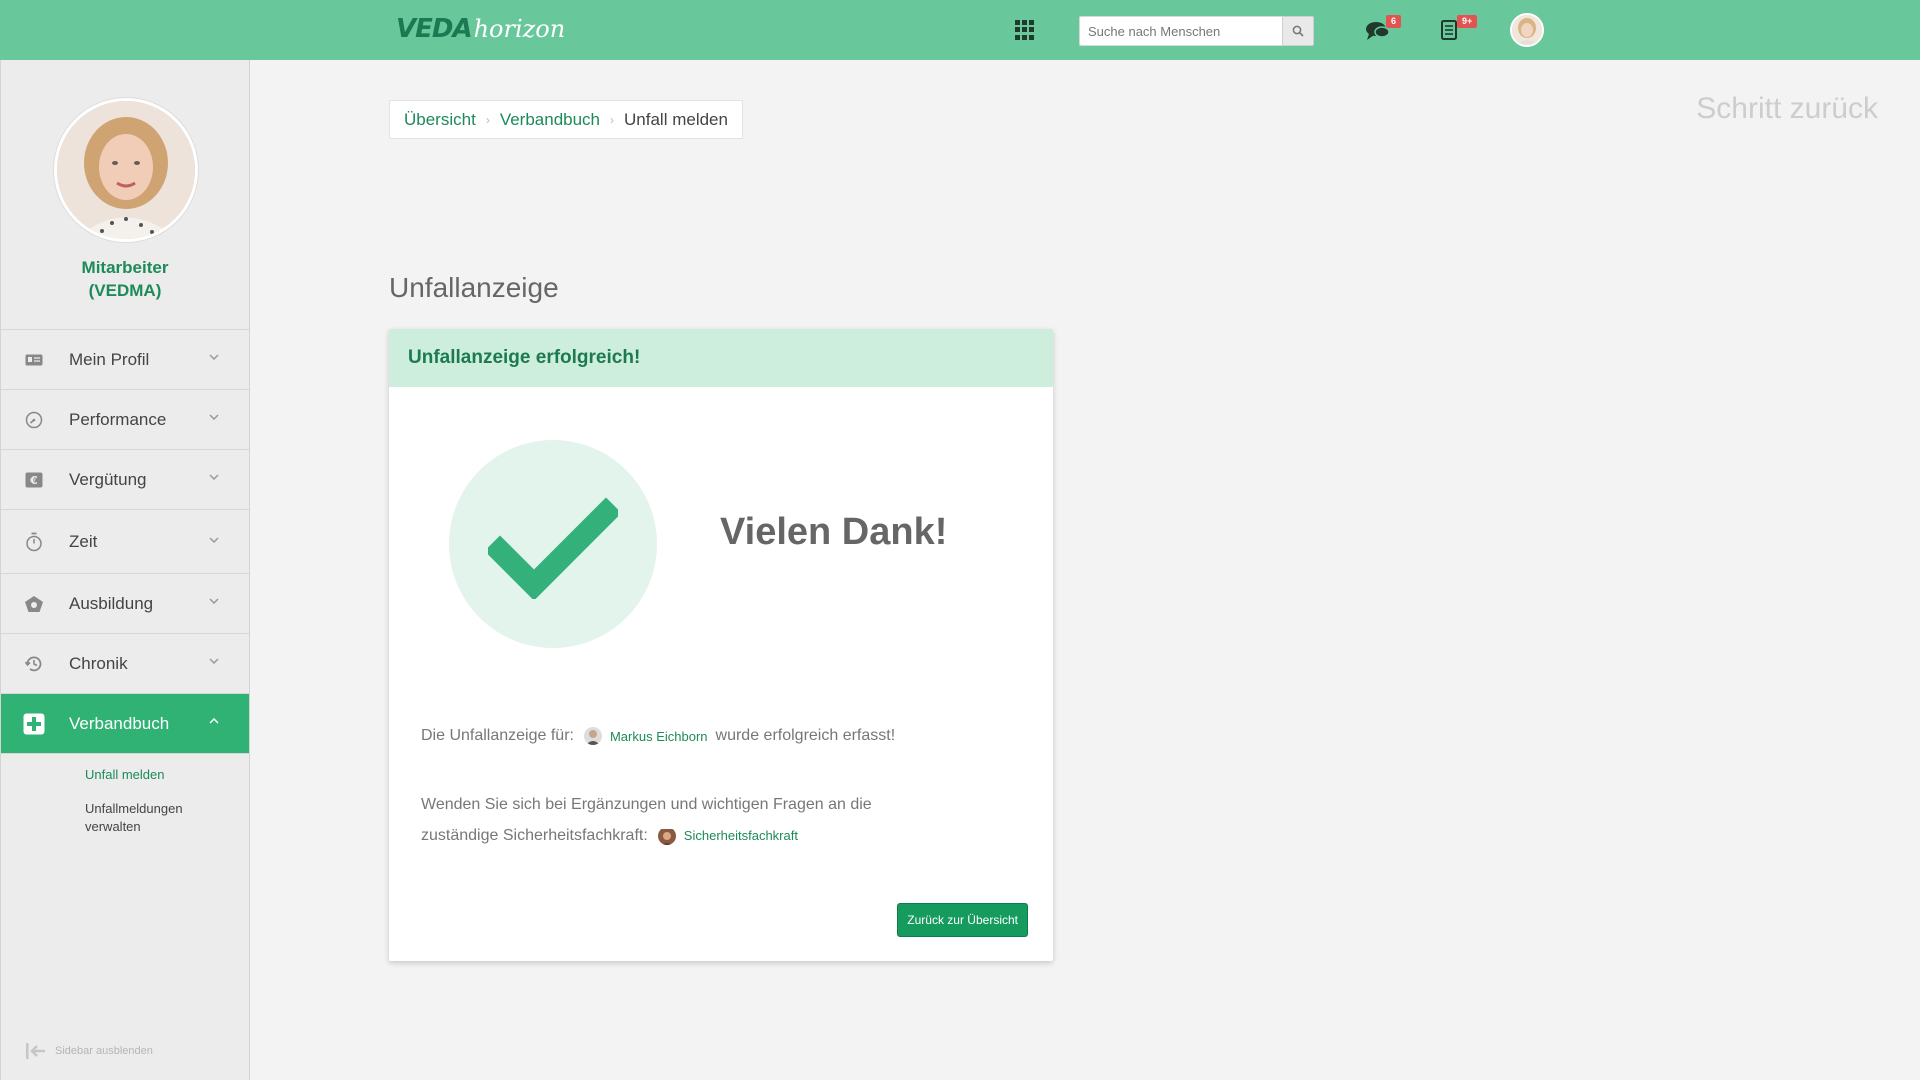 The width and height of the screenshot is (1920, 1080). Describe the element at coordinates (474, 287) in the screenshot. I see `page-title: Unfallanzeige` at that location.